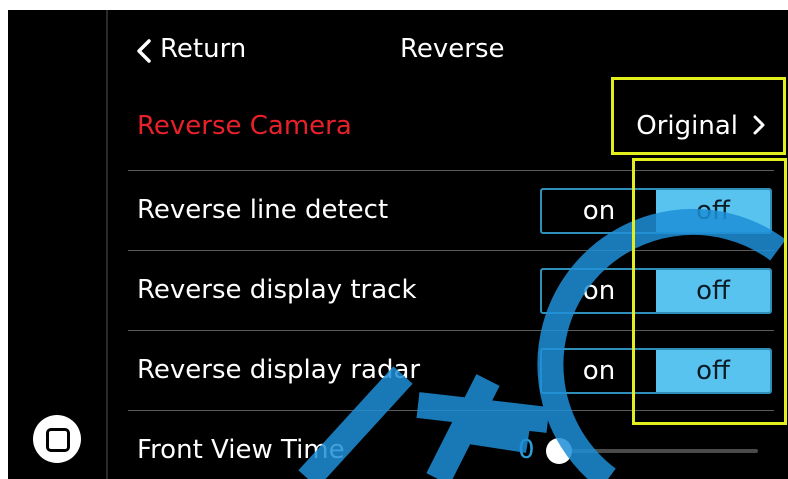 This screenshot has width=788, height=479. What do you see at coordinates (658, 451) in the screenshot?
I see `front-view-time-slider-track` at bounding box center [658, 451].